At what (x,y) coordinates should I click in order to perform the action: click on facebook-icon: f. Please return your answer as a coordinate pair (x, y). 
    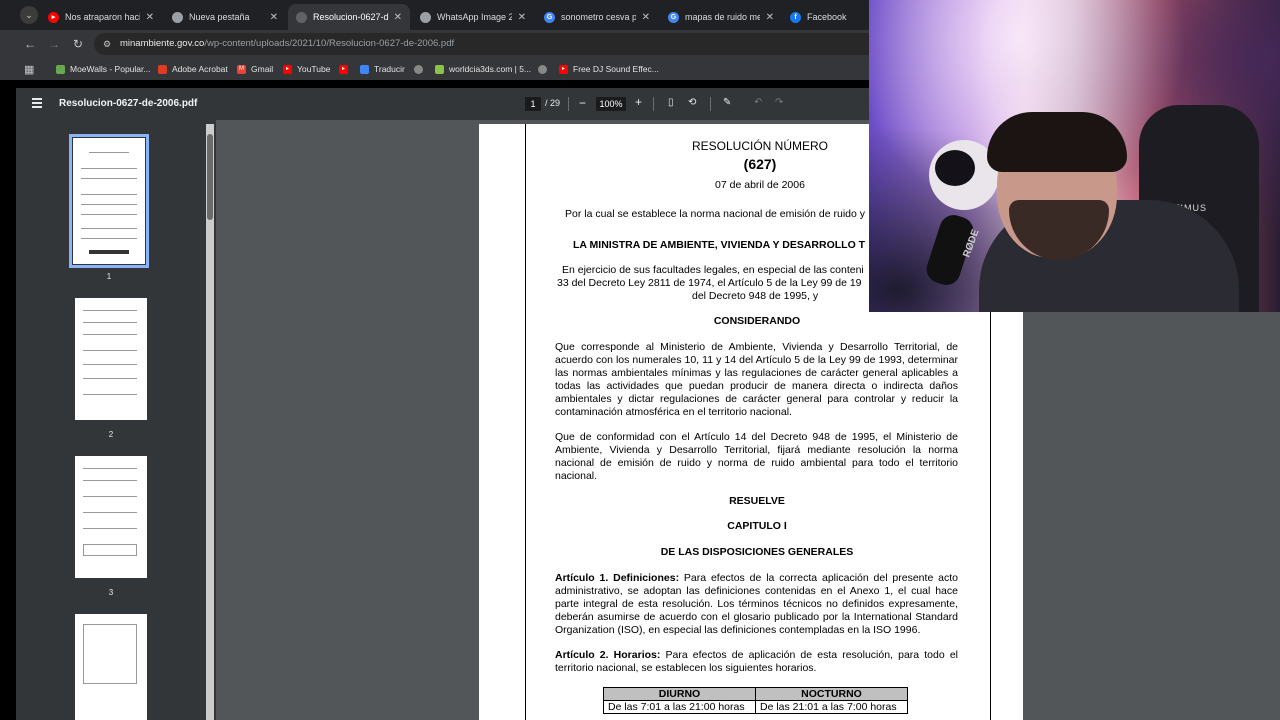
    Looking at the image, I should click on (795, 17).